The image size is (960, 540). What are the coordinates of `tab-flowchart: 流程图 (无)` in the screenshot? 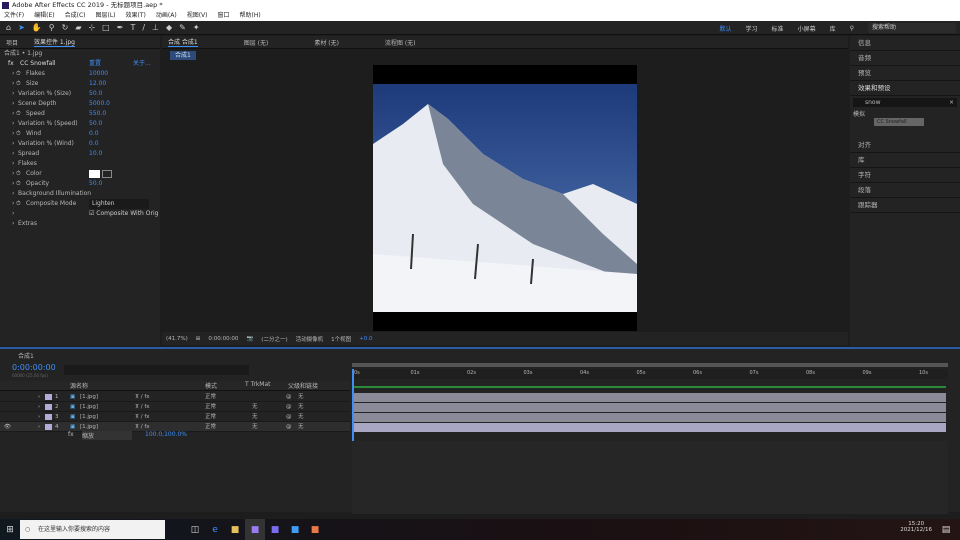 It's located at (400, 42).